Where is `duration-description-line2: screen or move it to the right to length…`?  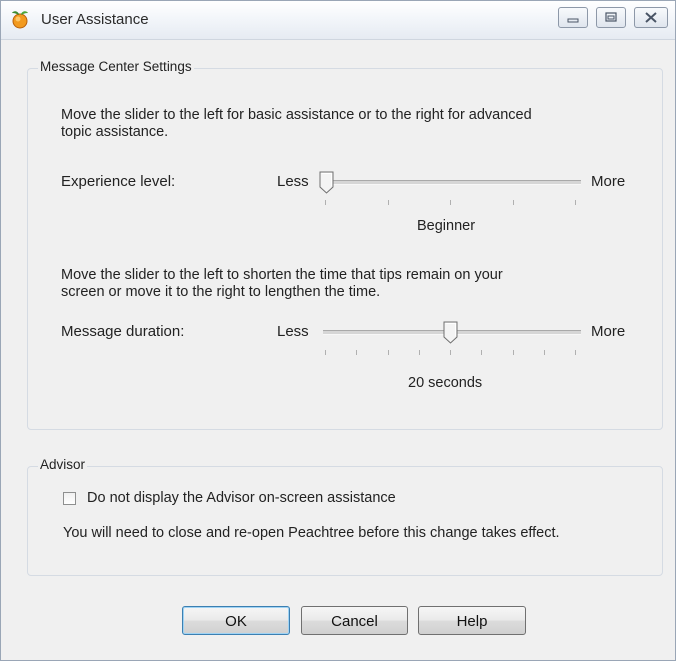
duration-description-line2: screen or move it to the right to length… is located at coordinates (221, 292).